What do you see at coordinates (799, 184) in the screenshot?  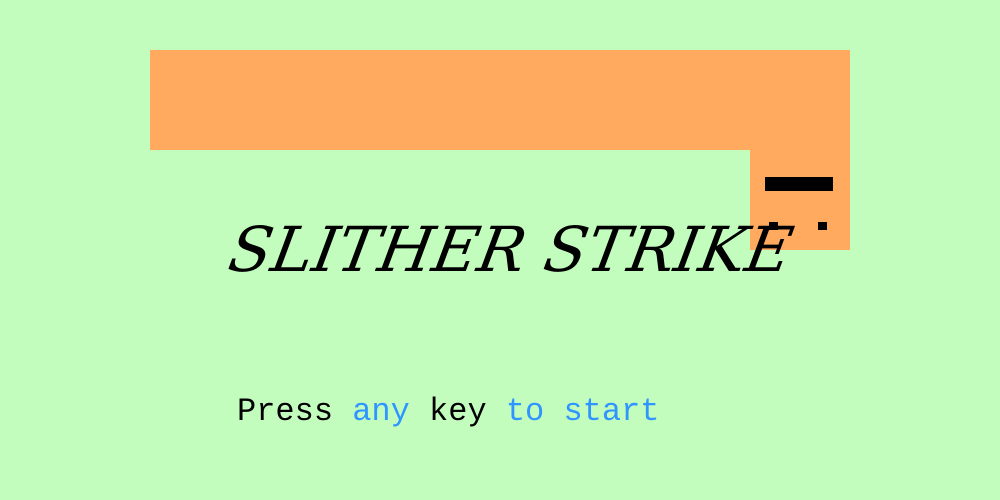 I see `snake-mouth-icon` at bounding box center [799, 184].